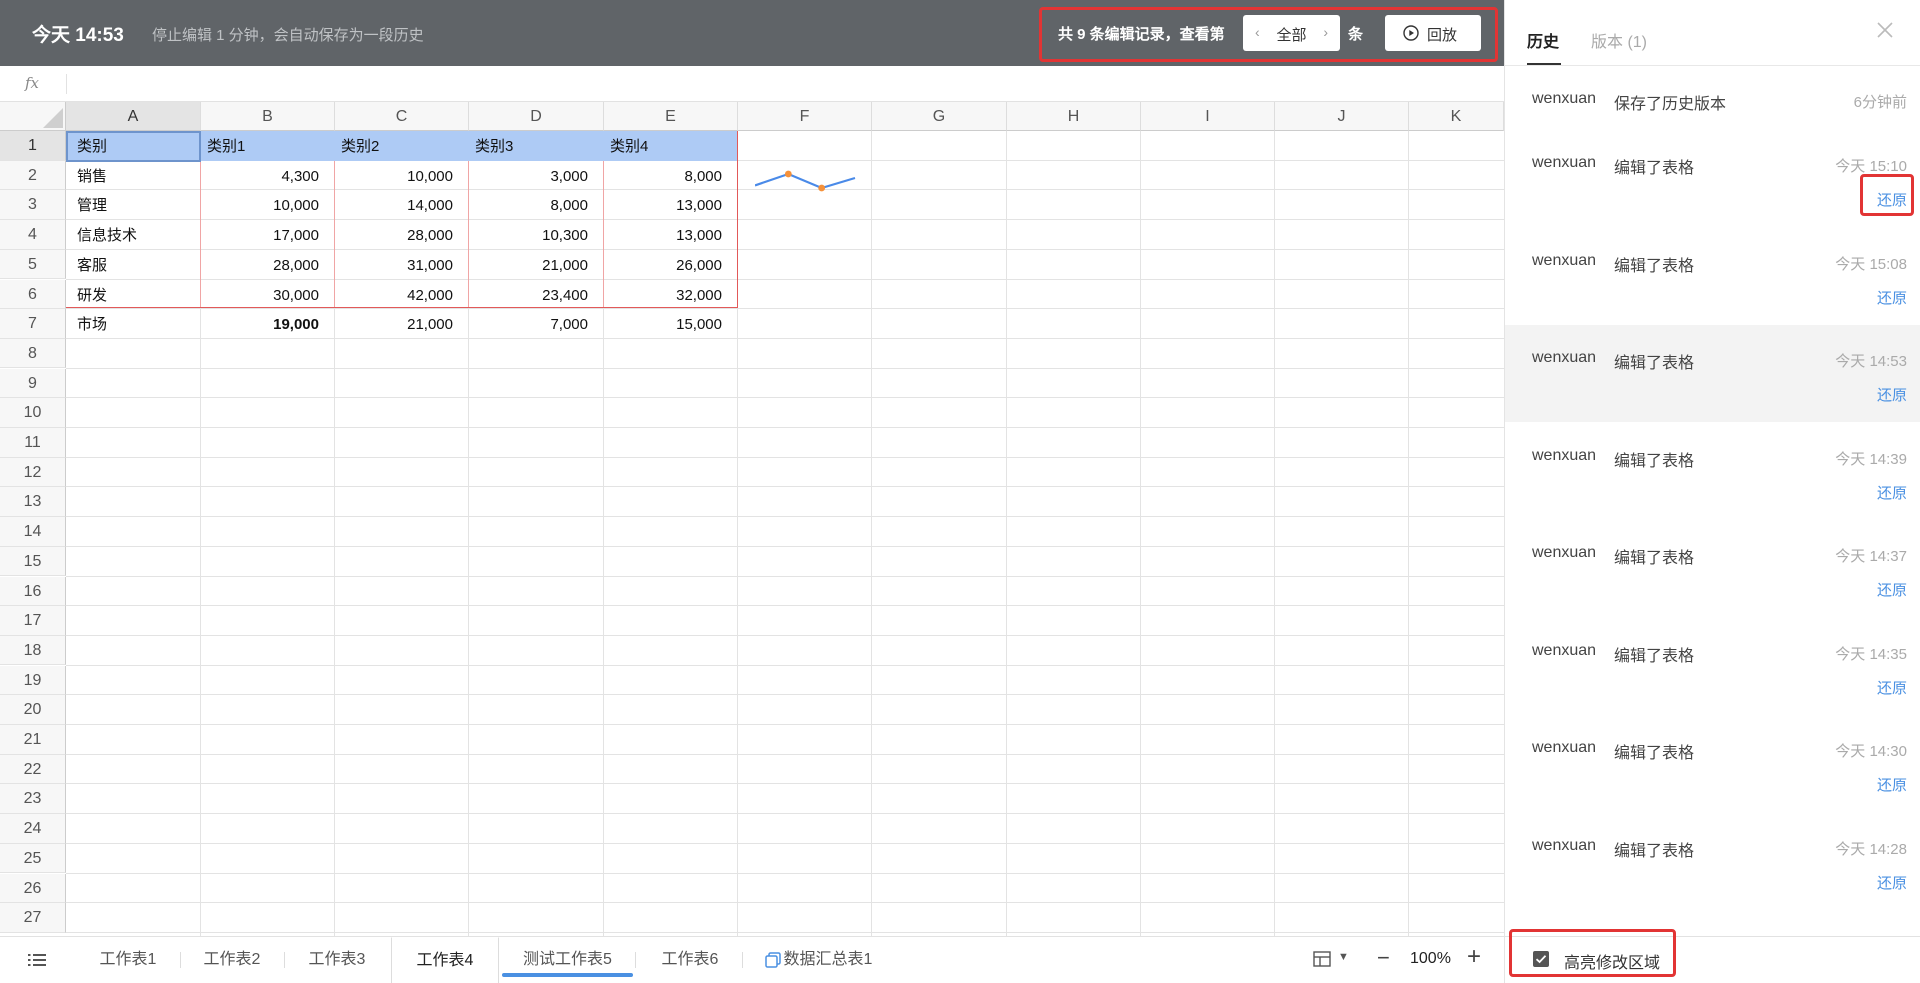 The width and height of the screenshot is (1920, 983). I want to click on value-cell: 19,000, so click(260, 321).